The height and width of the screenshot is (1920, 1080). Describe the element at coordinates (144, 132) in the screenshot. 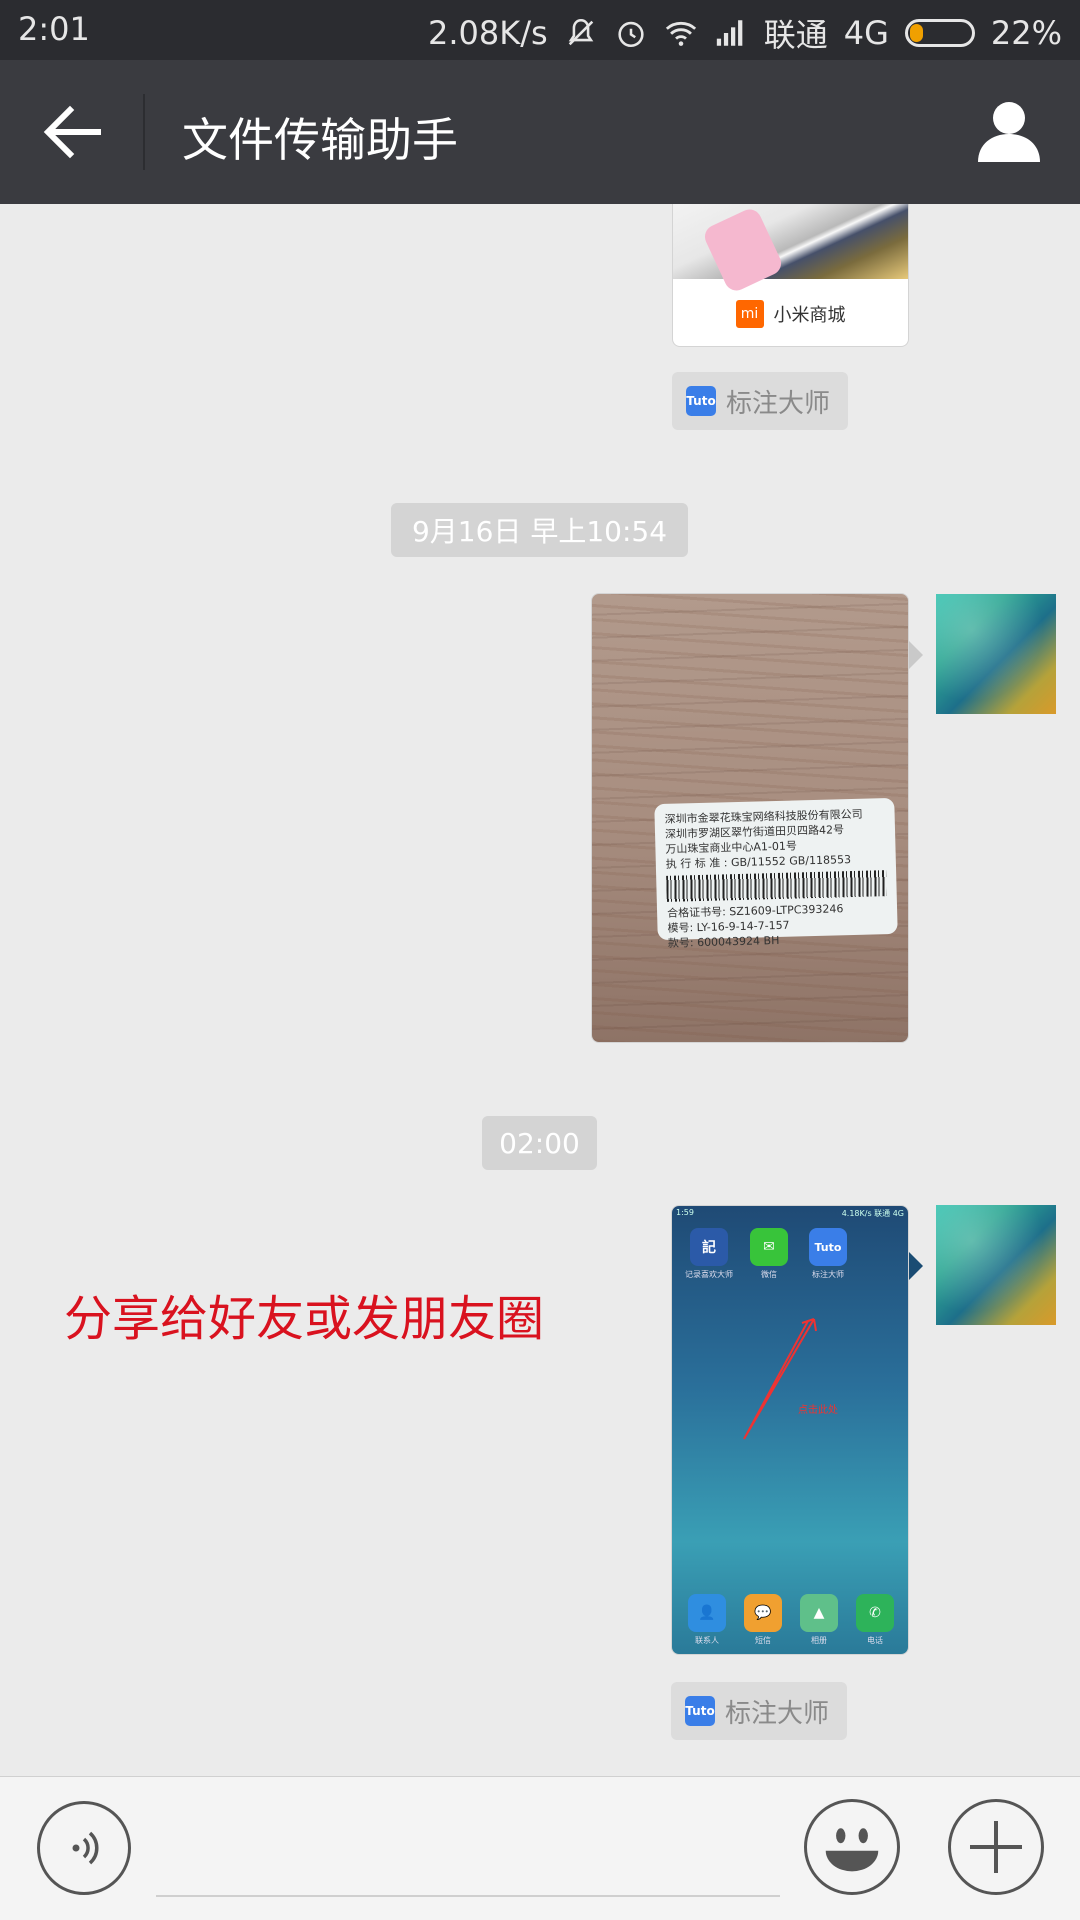

I see `title-divider` at that location.